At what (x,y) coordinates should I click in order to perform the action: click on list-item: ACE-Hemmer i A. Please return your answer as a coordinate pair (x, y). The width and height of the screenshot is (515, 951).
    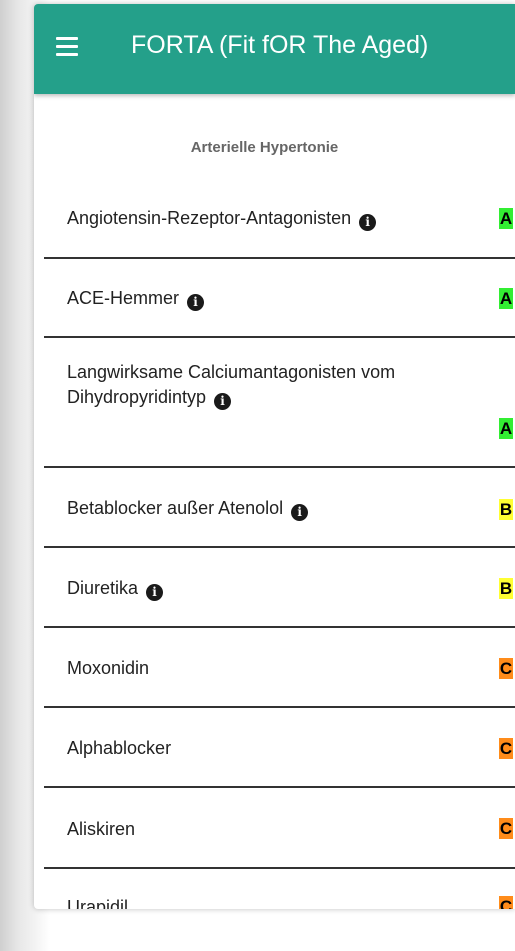
    Looking at the image, I should click on (279, 298).